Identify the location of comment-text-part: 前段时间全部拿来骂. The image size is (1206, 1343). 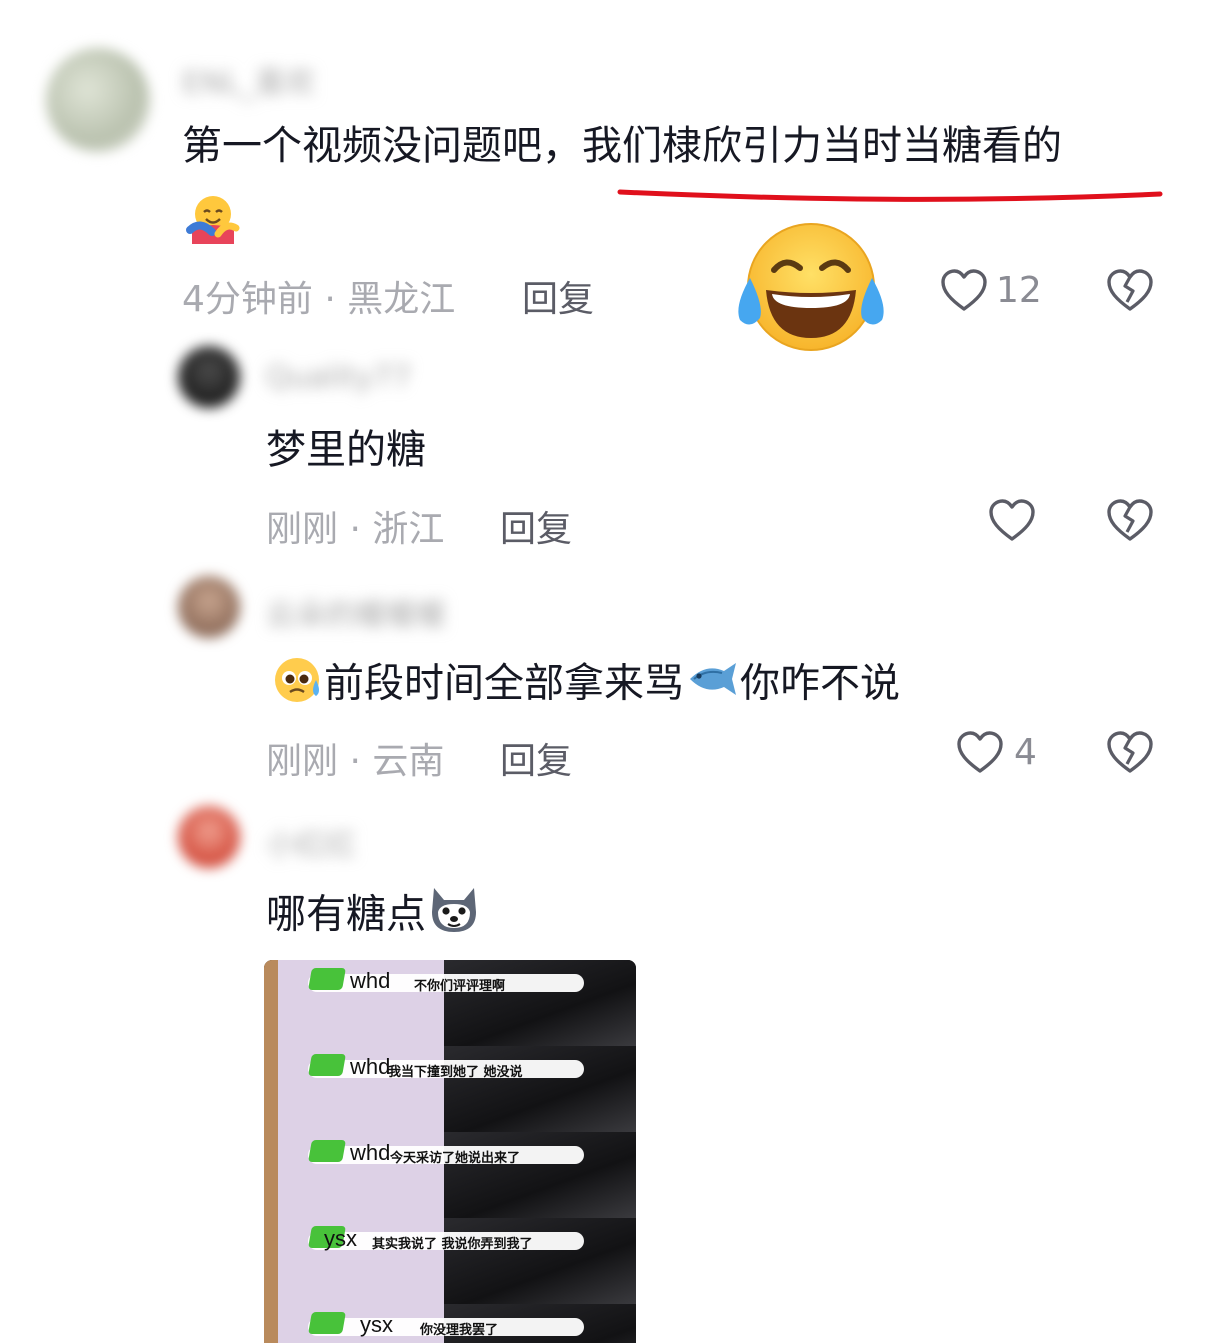
(504, 683).